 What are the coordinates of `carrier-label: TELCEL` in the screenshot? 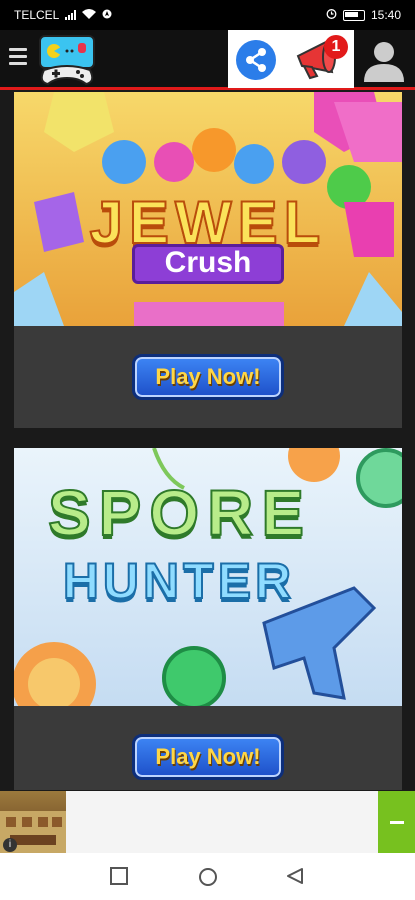 It's located at (37, 15).